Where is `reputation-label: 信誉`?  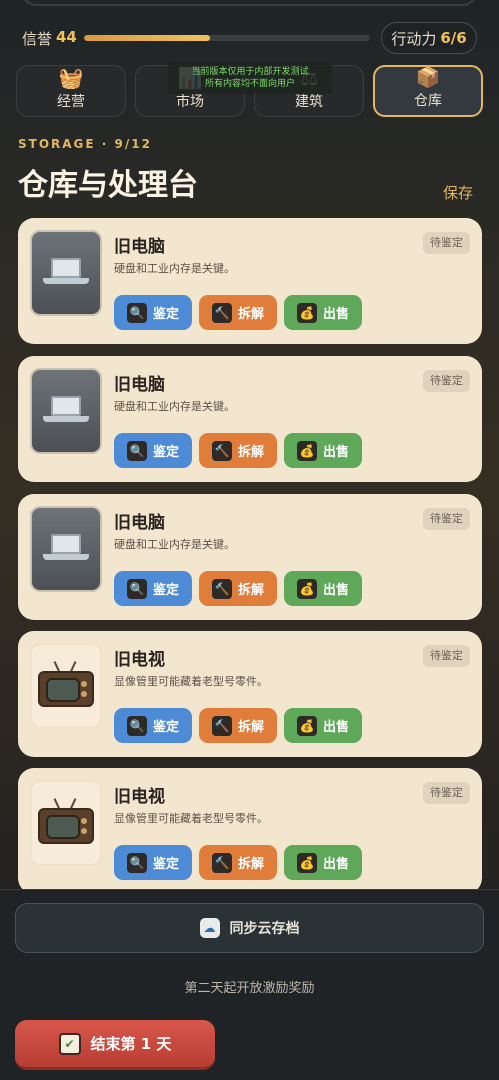
reputation-label: 信誉 is located at coordinates (37, 39).